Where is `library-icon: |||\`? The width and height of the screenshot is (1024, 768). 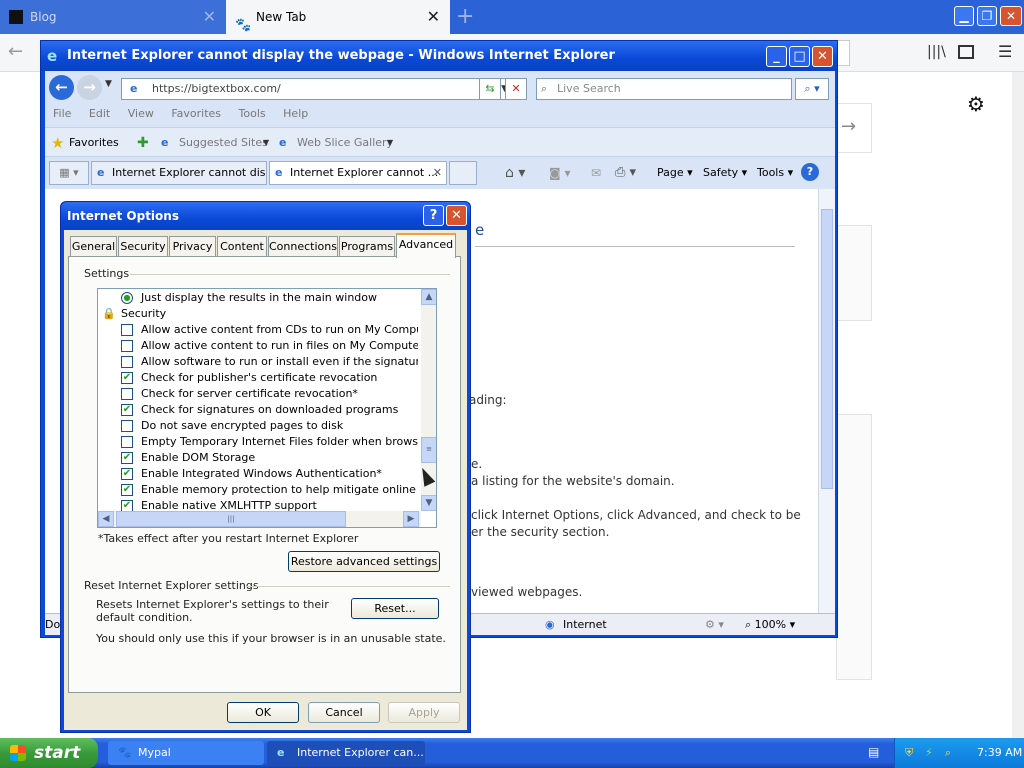 library-icon: |||\ is located at coordinates (936, 52).